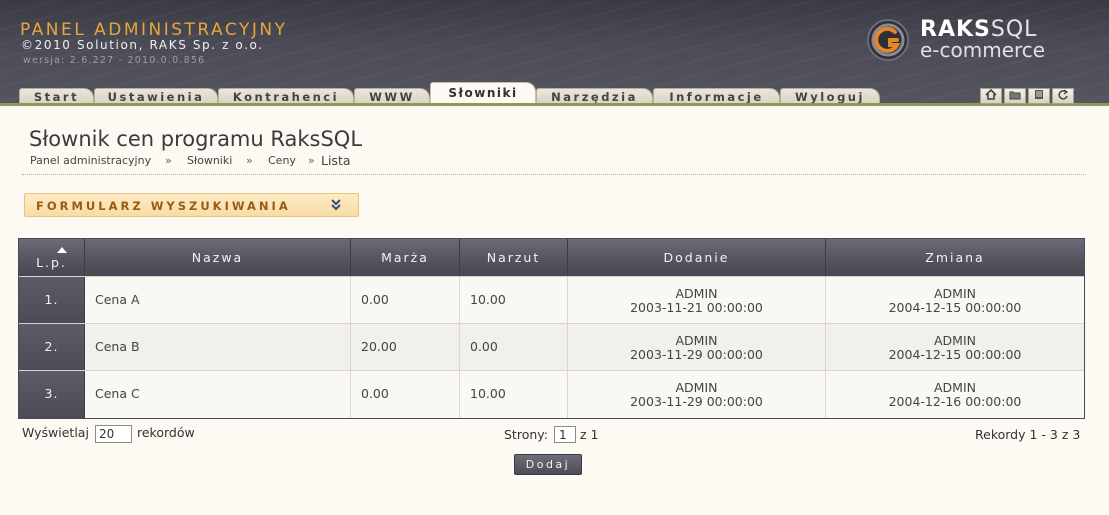  Describe the element at coordinates (52, 300) in the screenshot. I see `row-number: 1.` at that location.